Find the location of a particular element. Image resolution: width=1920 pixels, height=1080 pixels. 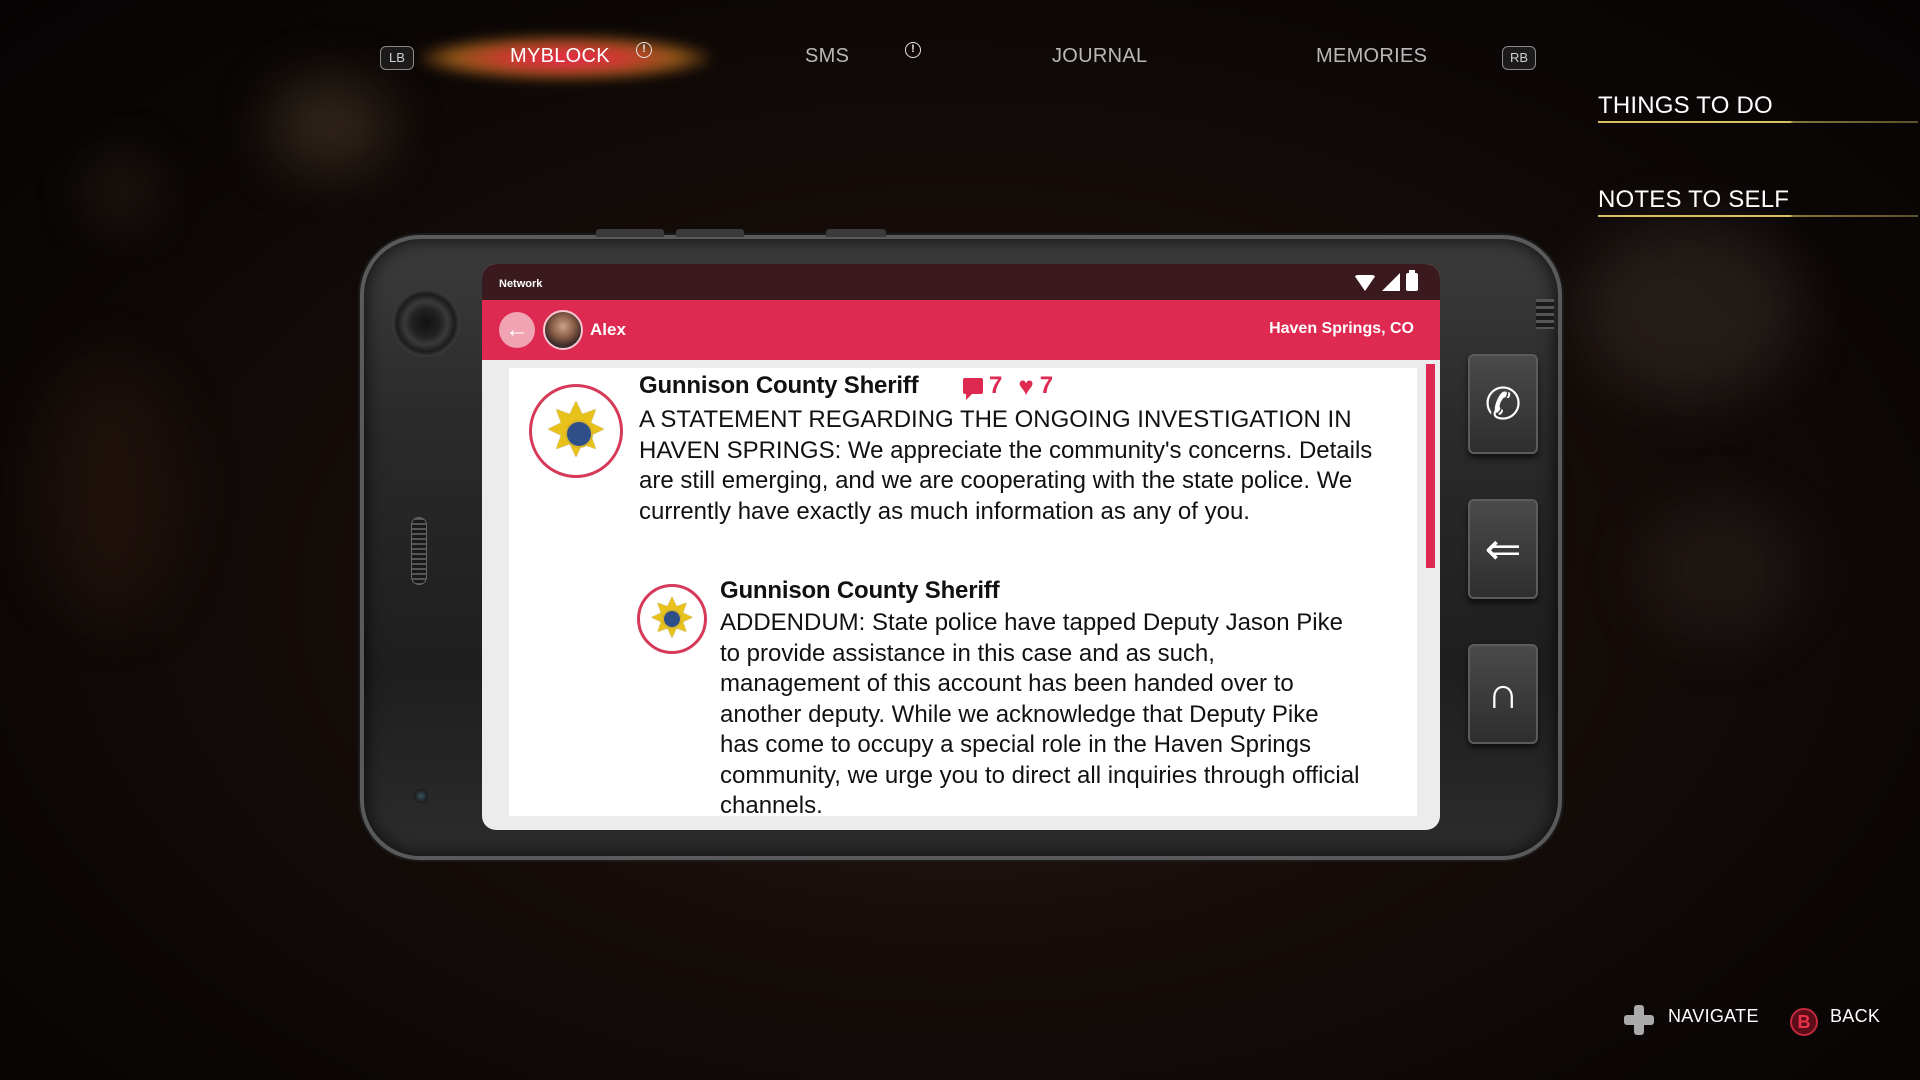

back-hint: BACK is located at coordinates (1855, 1016).